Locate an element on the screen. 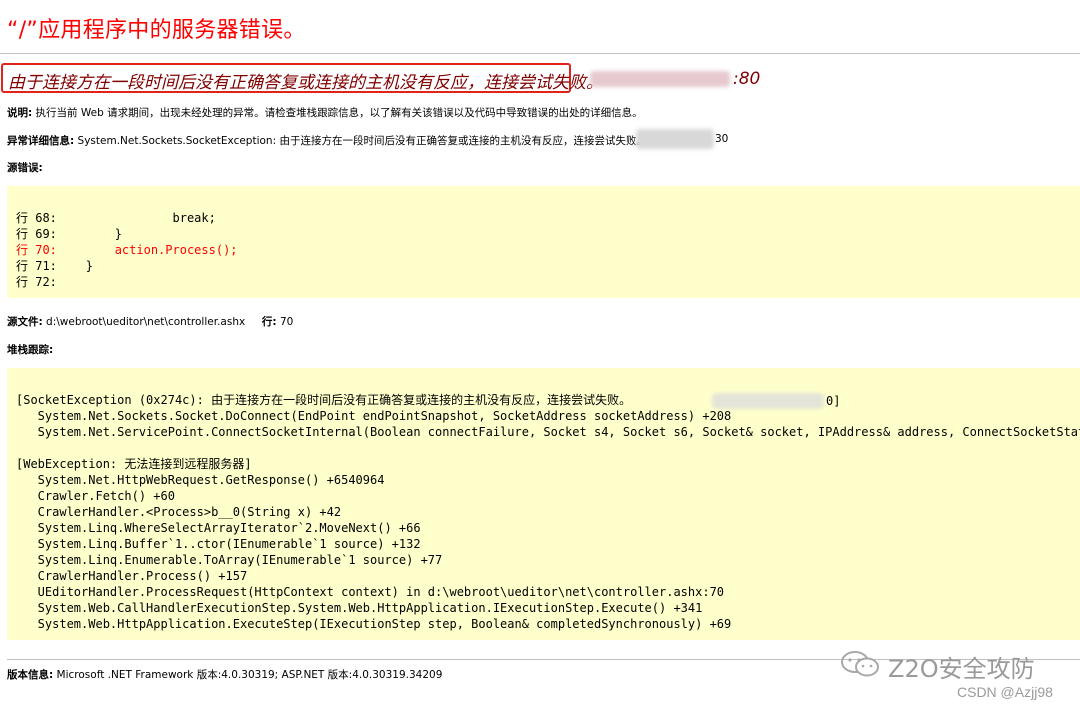 Image resolution: width=1080 pixels, height=711 pixels. stack-trace-label-text: 堆栈跟踪: is located at coordinates (30, 350).